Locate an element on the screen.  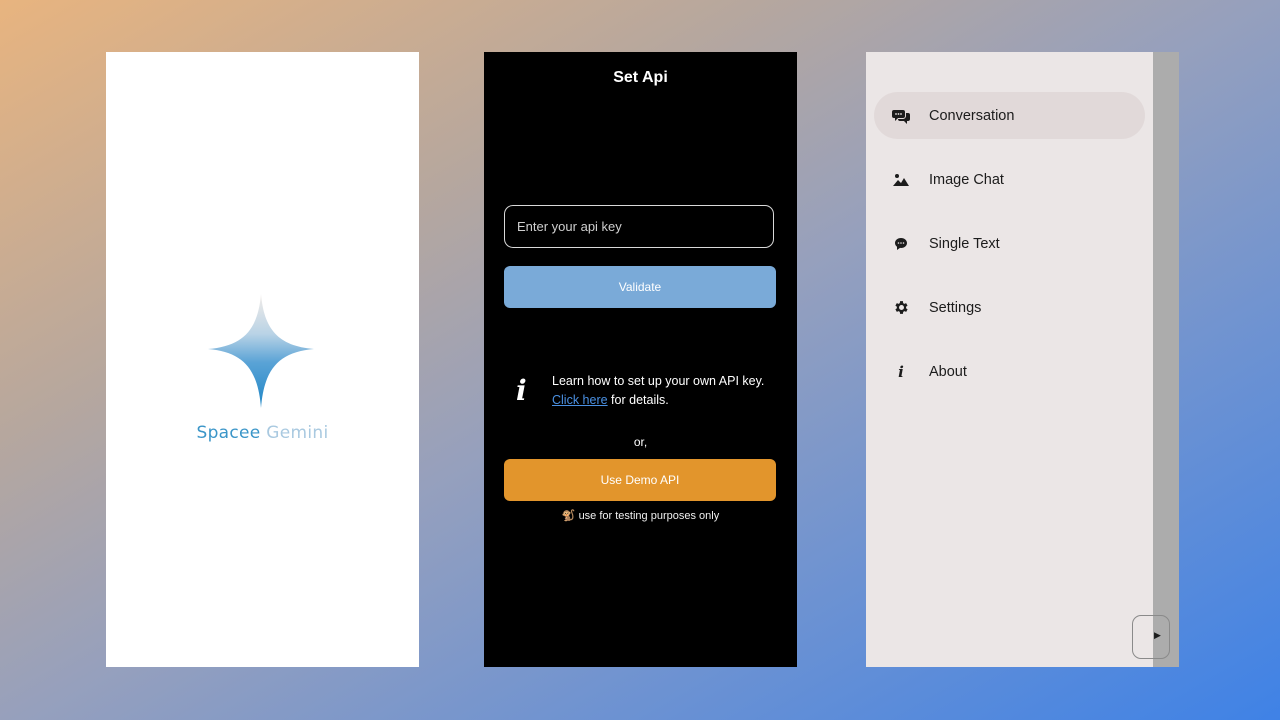
app-brand-name: Spacee Gemini is located at coordinates (262, 433).